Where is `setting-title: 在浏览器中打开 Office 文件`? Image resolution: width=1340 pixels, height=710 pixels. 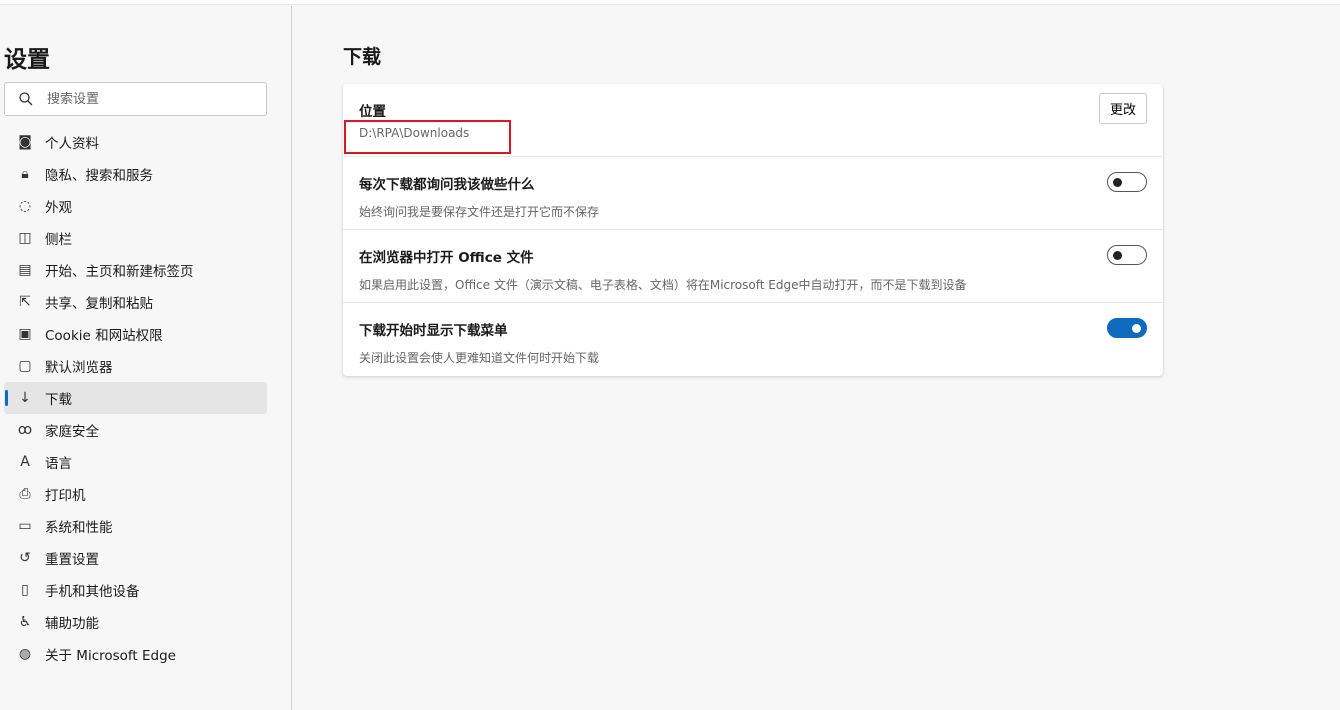
setting-title: 在浏览器中打开 Office 文件 is located at coordinates (446, 258).